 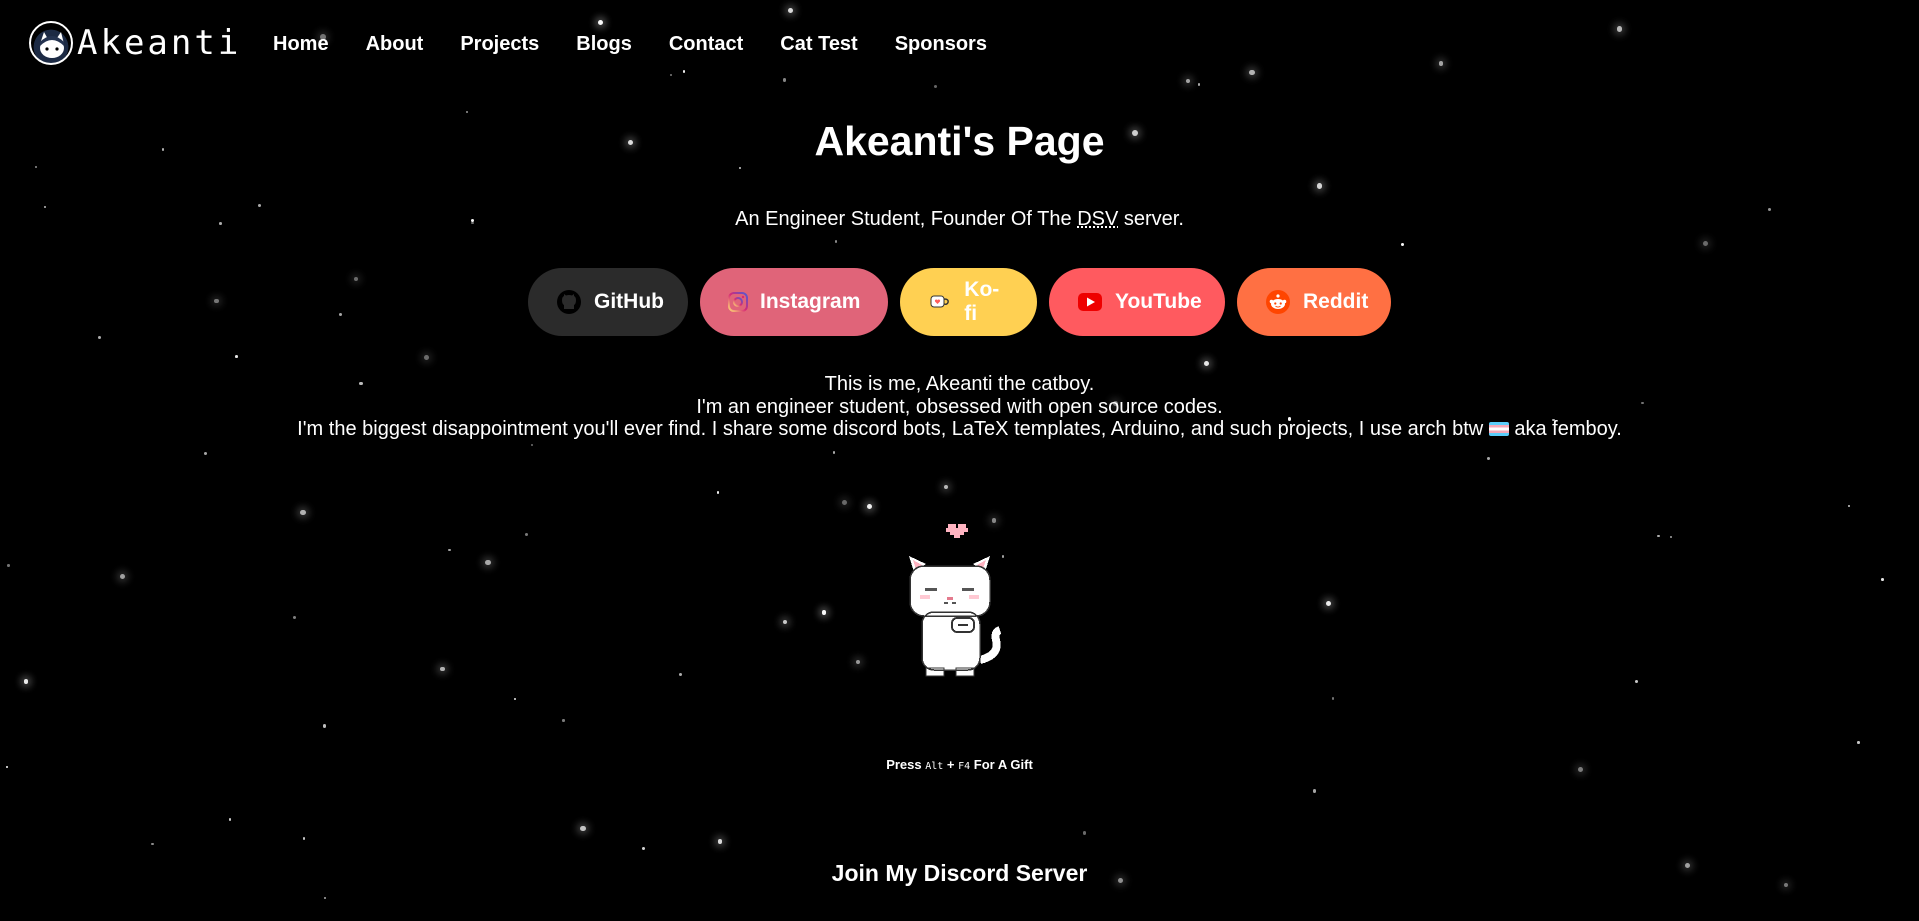 I want to click on nav-link-about: About, so click(x=395, y=44).